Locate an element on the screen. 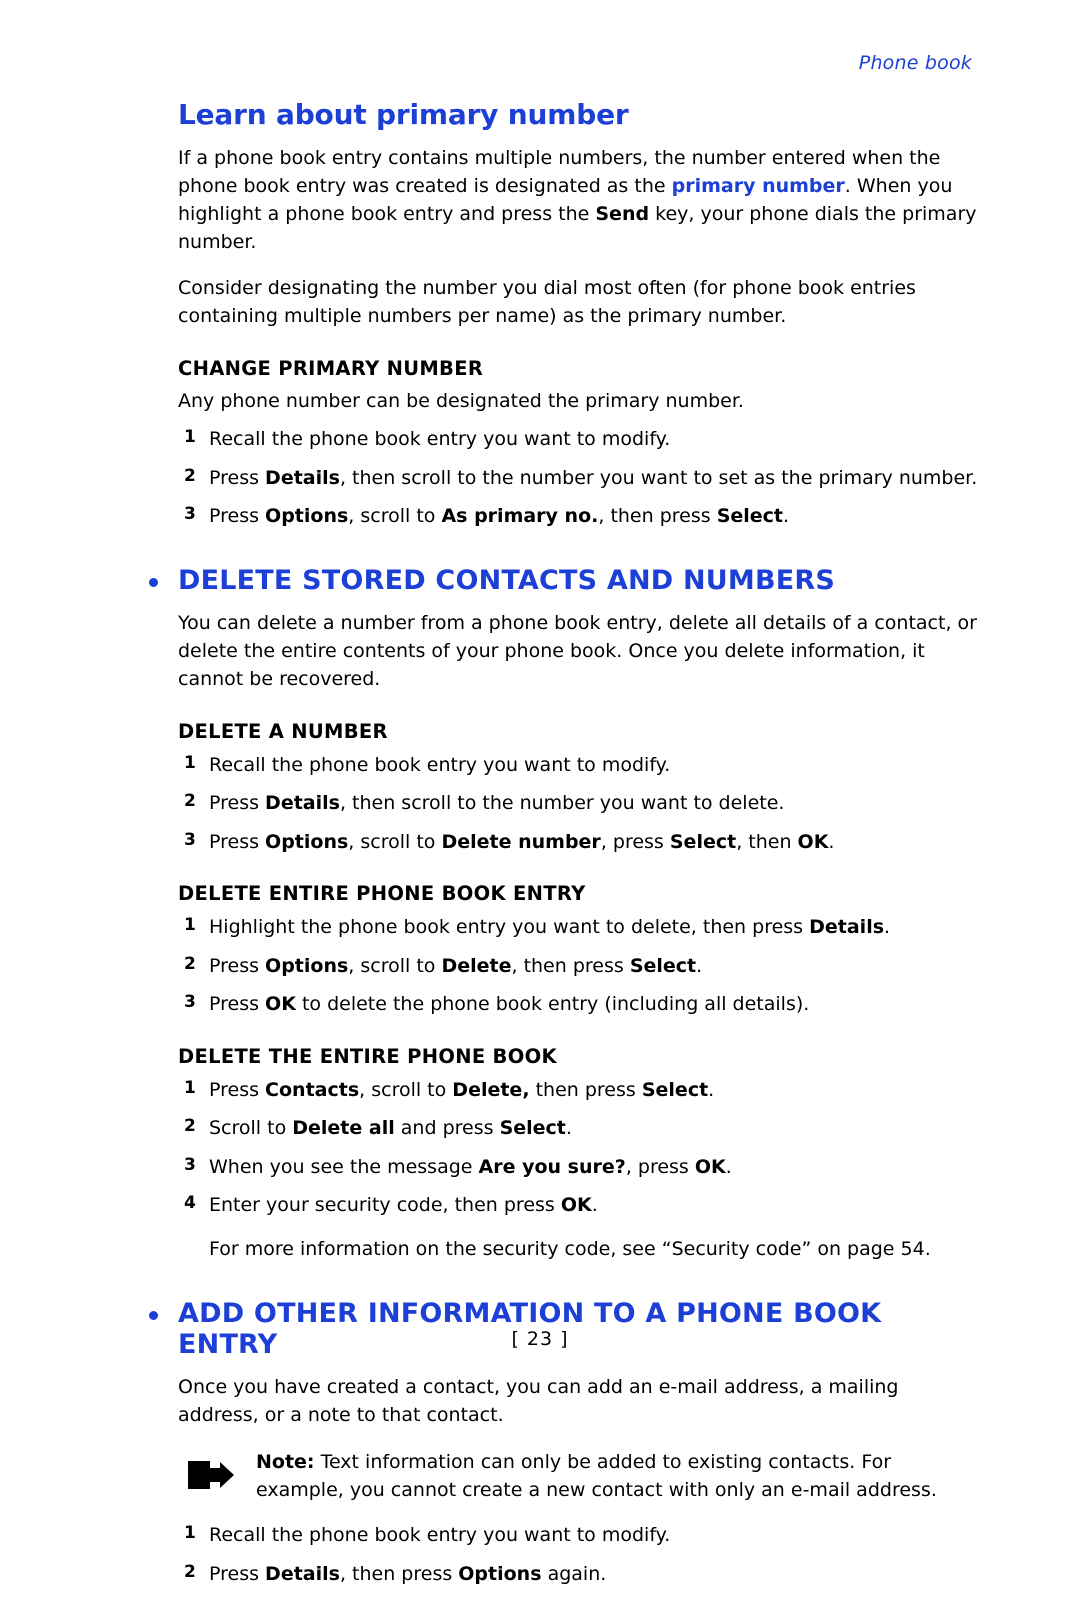 This screenshot has height=1598, width=1080. step-bold: Delete, is located at coordinates (491, 1089).